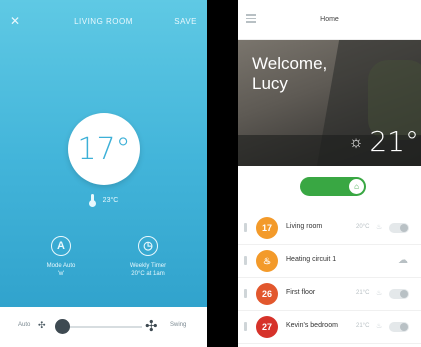  I want to click on room-name: Living room, so click(304, 226).